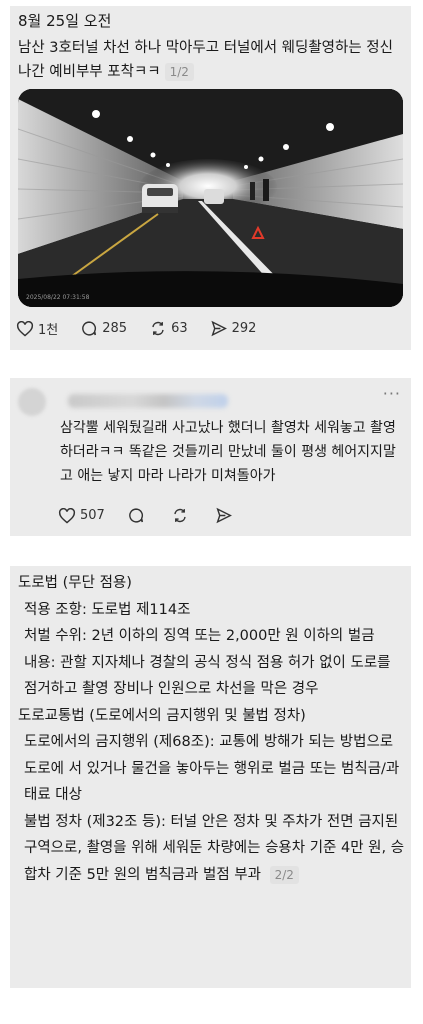 This screenshot has height=1024, width=423. Describe the element at coordinates (92, 515) in the screenshot. I see `comment-like-count: 507` at that location.